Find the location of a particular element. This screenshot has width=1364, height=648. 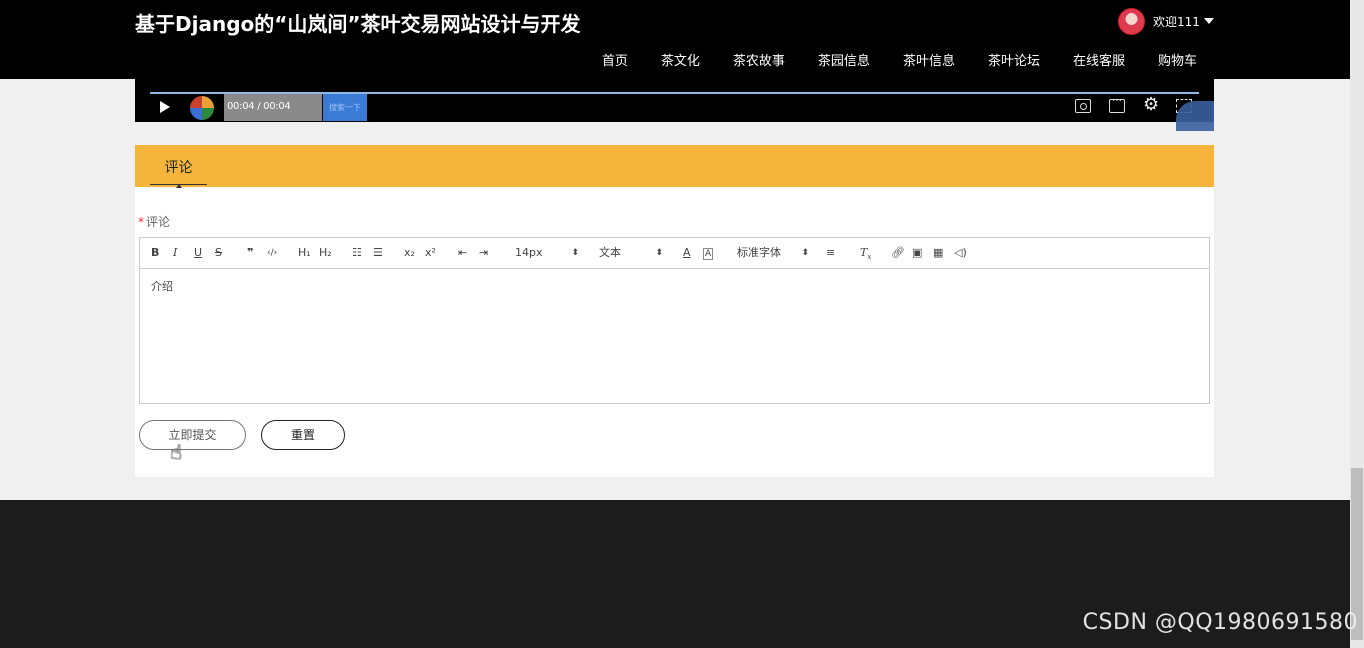

video-time: 00:04 / 00:04 is located at coordinates (259, 106).